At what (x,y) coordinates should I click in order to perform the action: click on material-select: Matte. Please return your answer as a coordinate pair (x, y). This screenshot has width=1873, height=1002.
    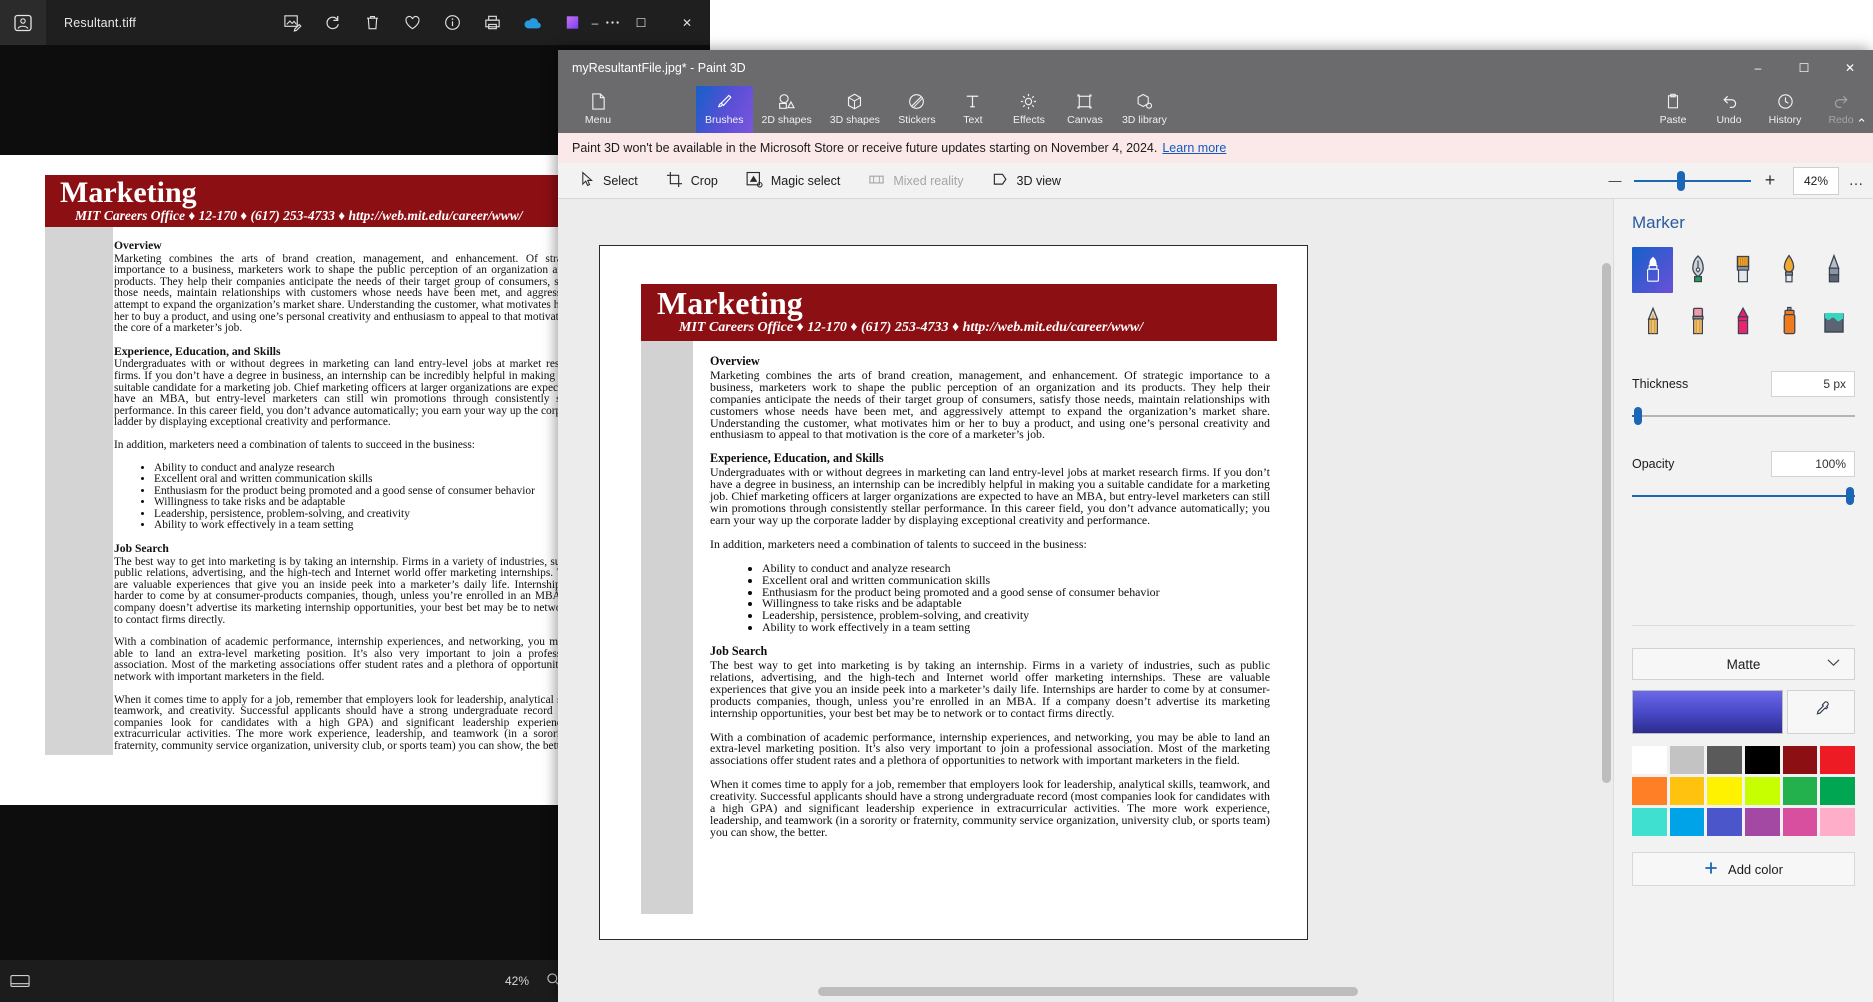
    Looking at the image, I should click on (1743, 664).